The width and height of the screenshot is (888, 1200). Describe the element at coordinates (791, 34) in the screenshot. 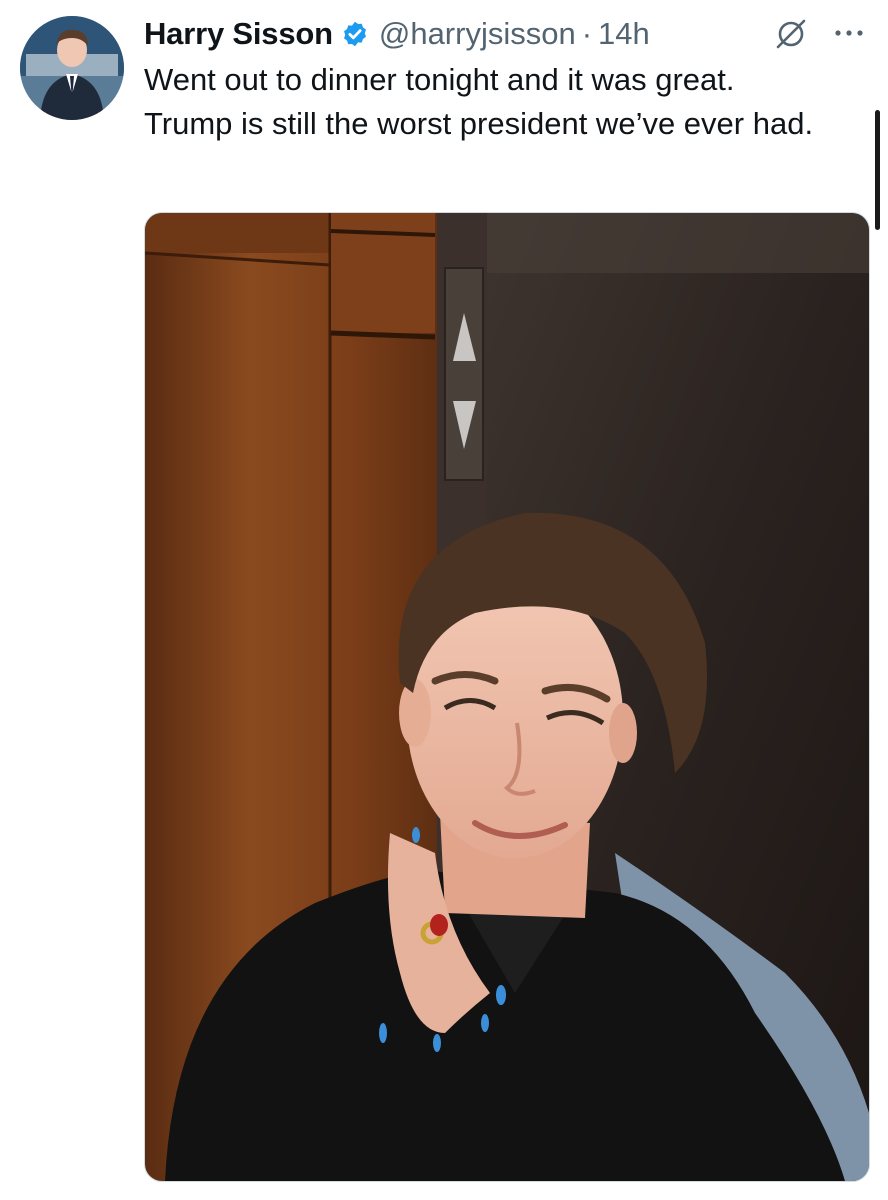

I see `grok-icon` at that location.